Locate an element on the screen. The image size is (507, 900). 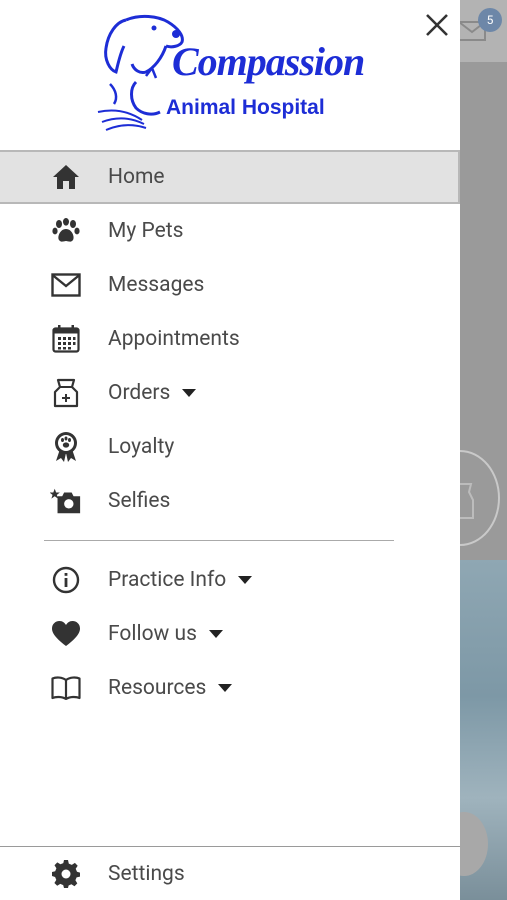
nav-item-follow-us: Follow us is located at coordinates (230, 634).